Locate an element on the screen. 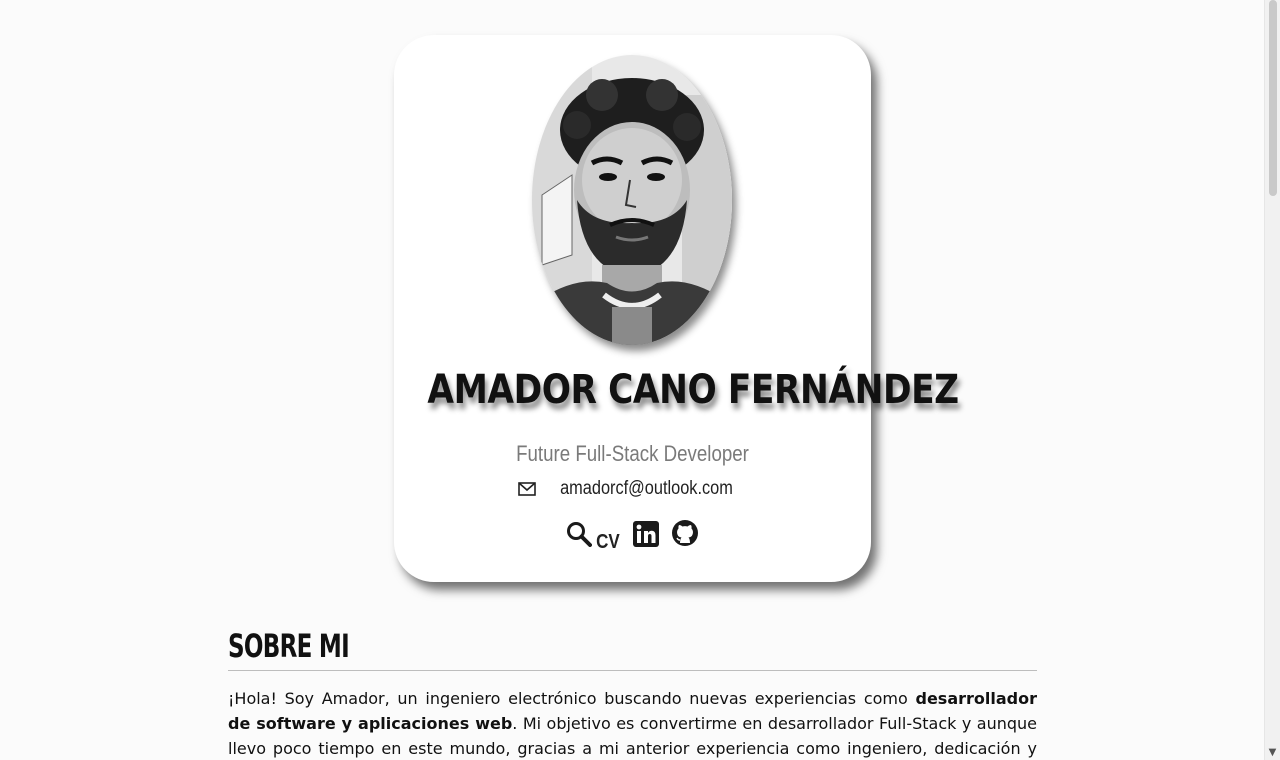 This screenshot has height=760, width=1280. about-title: SOBRE MI is located at coordinates (289, 646).